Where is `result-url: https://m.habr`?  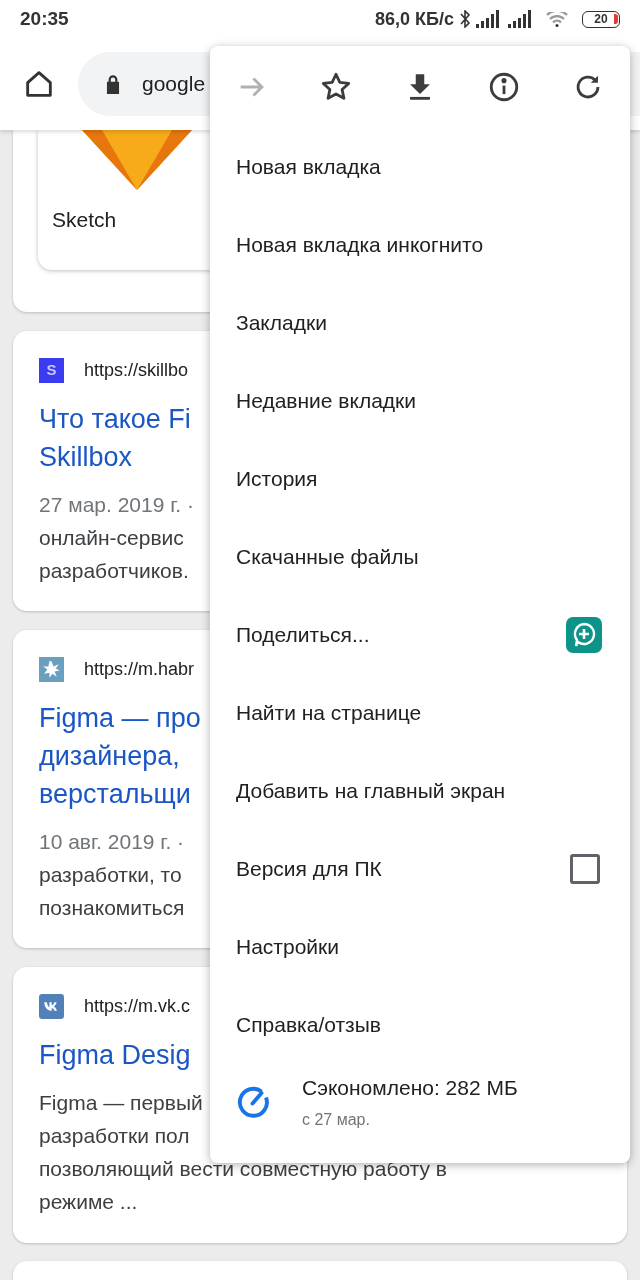
result-url: https://m.habr is located at coordinates (139, 669).